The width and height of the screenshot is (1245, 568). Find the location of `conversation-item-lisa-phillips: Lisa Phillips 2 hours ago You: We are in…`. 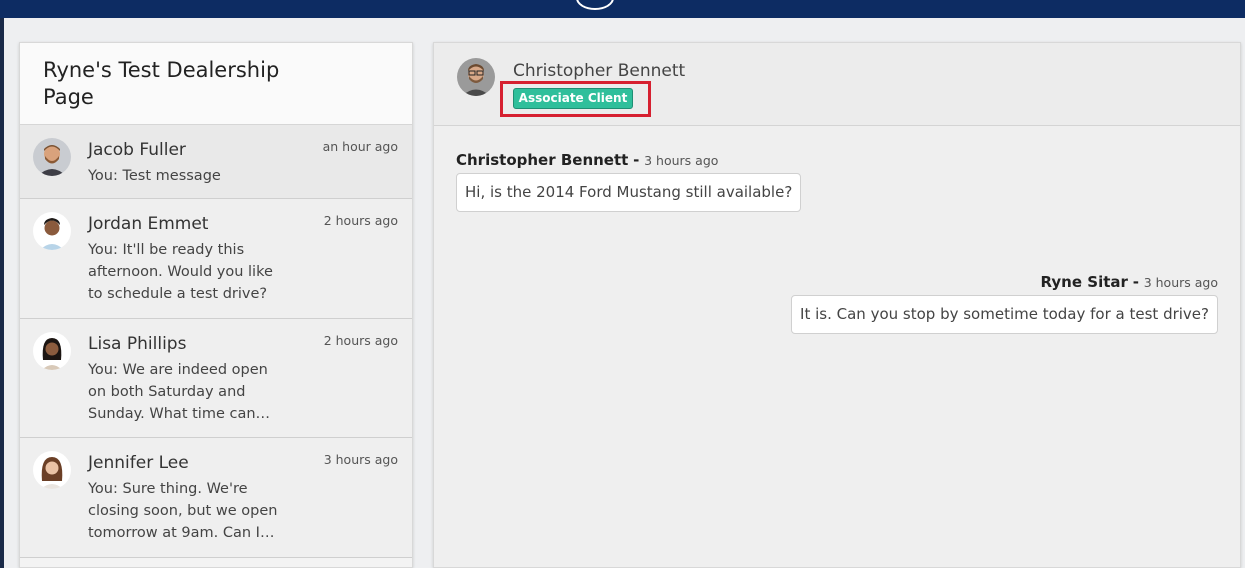

conversation-item-lisa-phillips: Lisa Phillips 2 hours ago You: We are in… is located at coordinates (216, 378).